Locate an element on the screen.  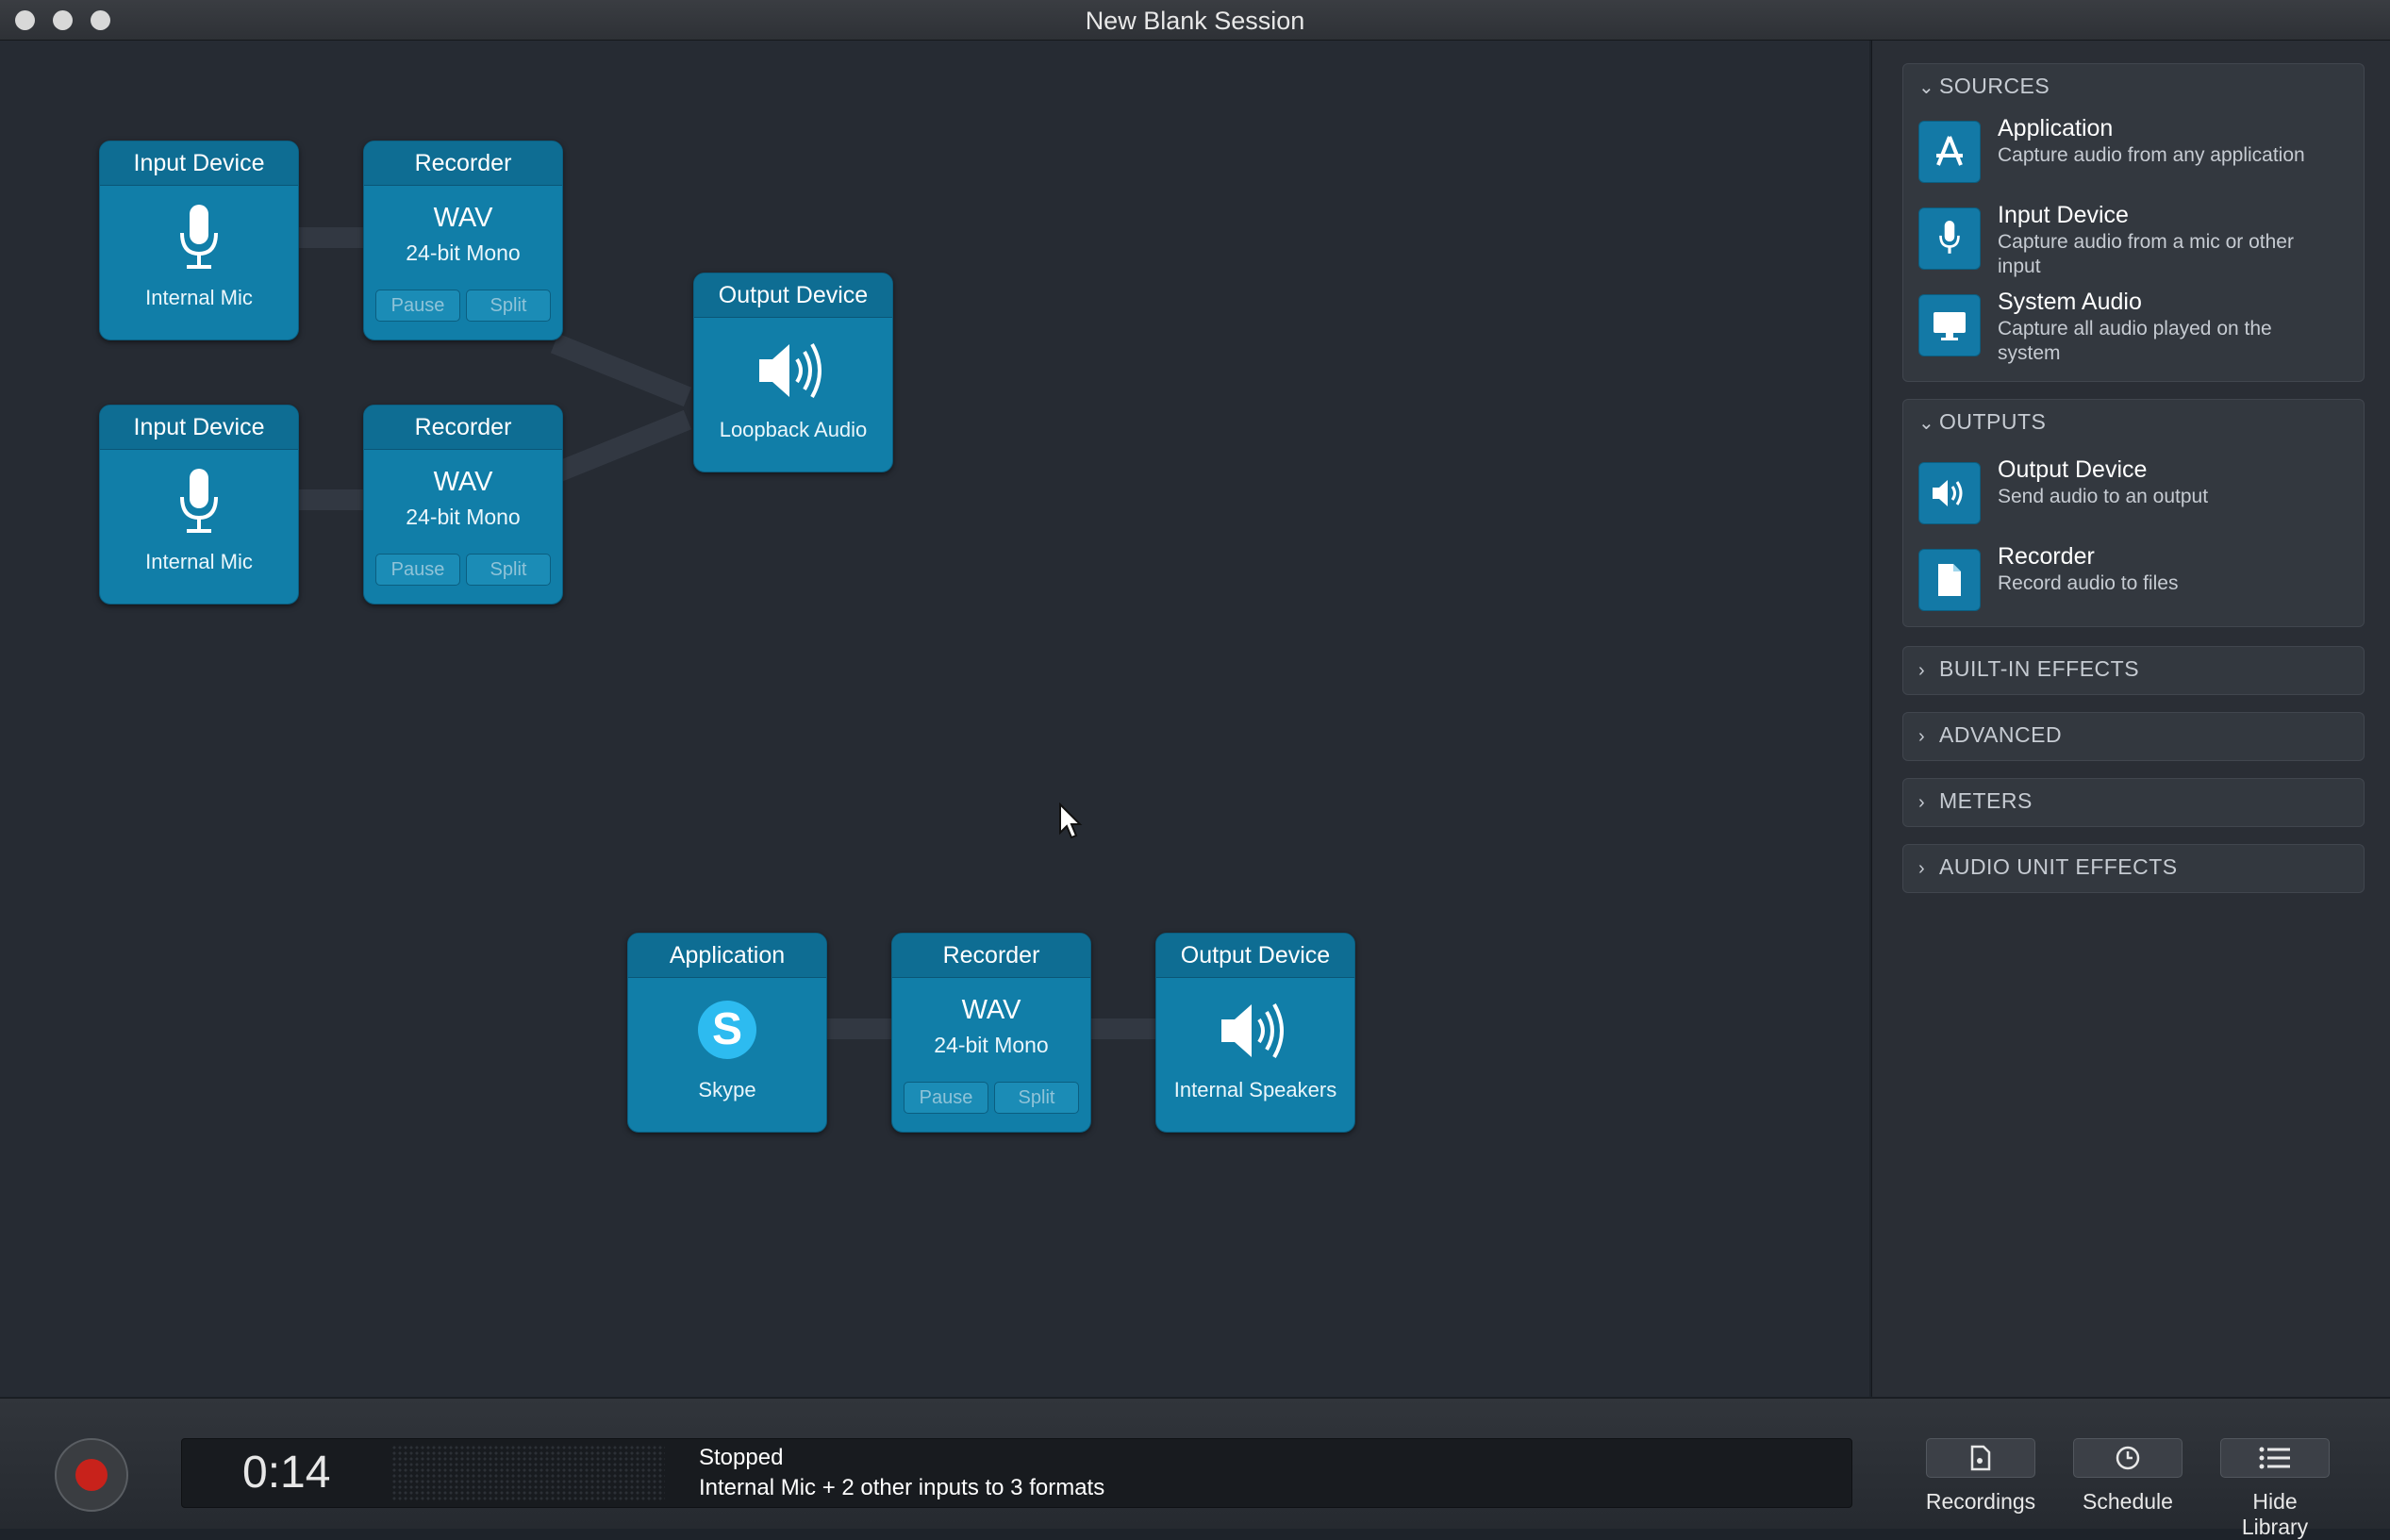
node-header: Application is located at coordinates (727, 956).